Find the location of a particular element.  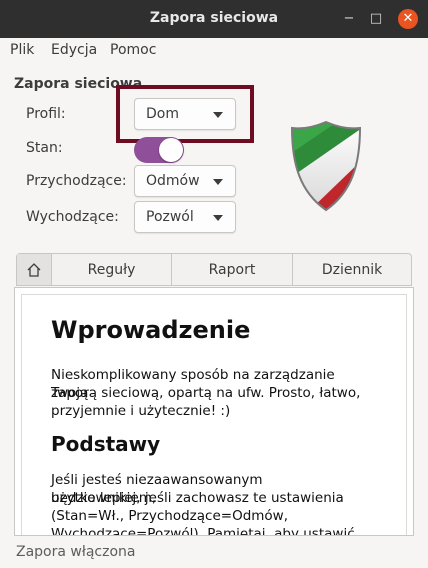

tab-home is located at coordinates (34, 269).